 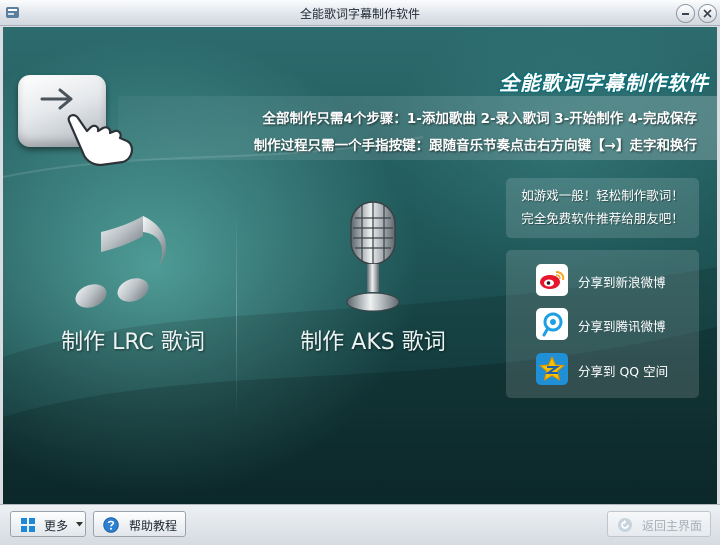 What do you see at coordinates (604, 83) in the screenshot?
I see `app-title: 全能歌词字幕制作软件` at bounding box center [604, 83].